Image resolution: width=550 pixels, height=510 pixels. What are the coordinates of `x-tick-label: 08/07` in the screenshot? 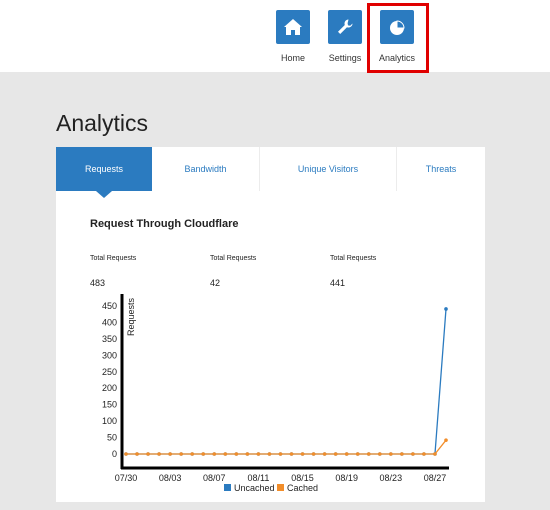 It's located at (214, 478).